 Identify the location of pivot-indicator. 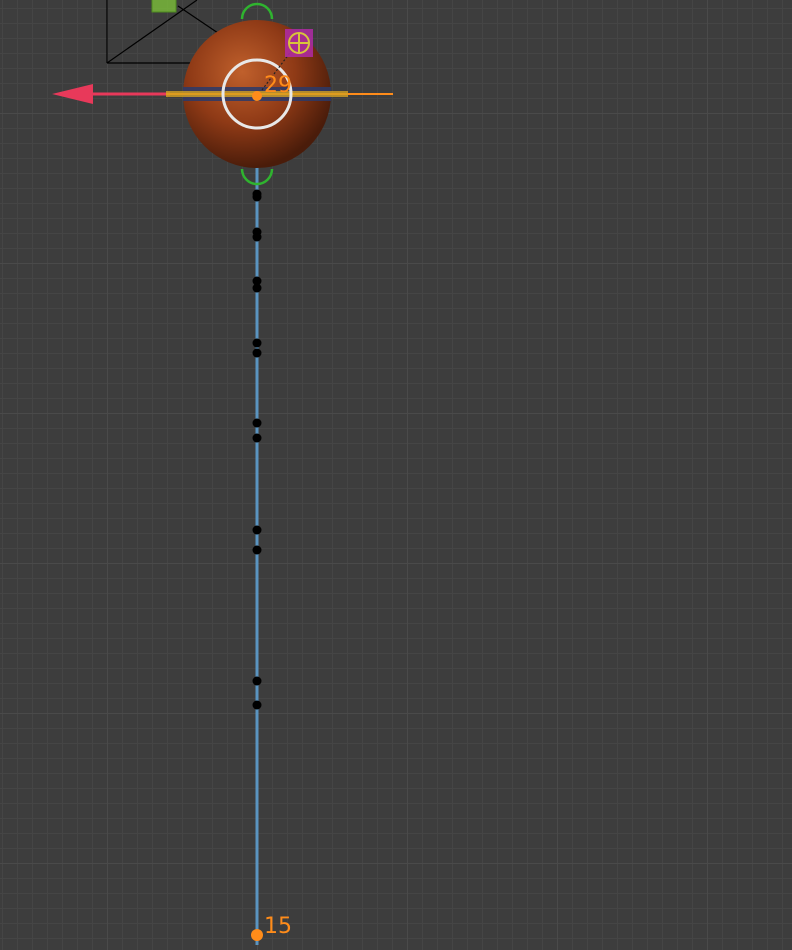
(299, 43).